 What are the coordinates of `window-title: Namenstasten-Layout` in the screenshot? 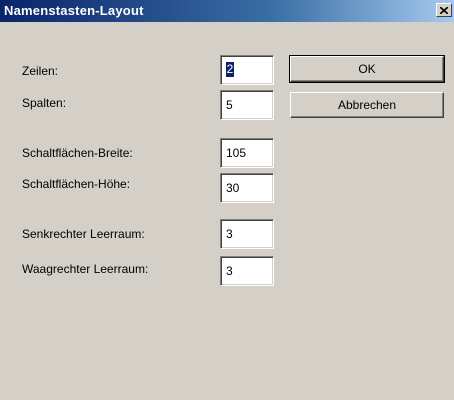 It's located at (74, 10).